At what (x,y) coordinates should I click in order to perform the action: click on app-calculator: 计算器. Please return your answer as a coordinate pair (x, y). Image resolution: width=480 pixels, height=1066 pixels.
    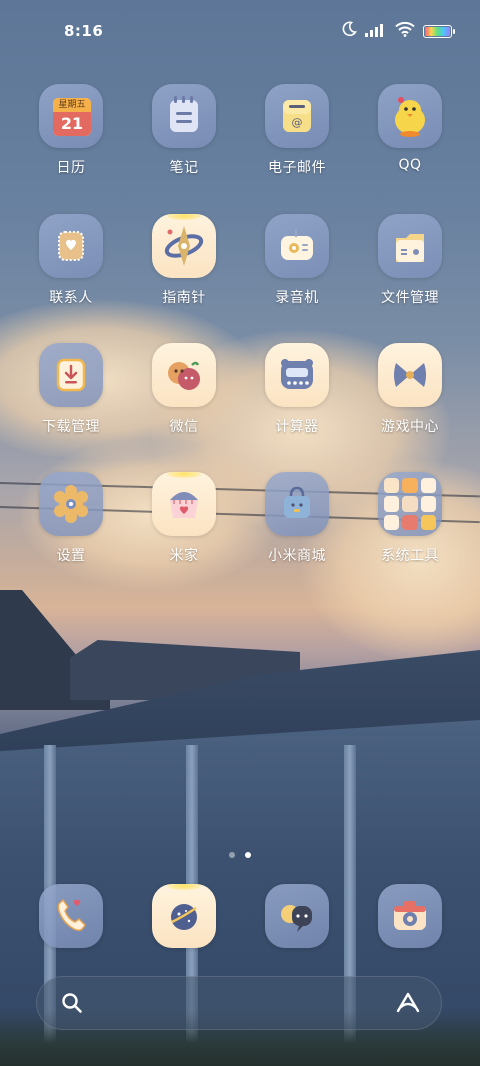
    Looking at the image, I should click on (297, 389).